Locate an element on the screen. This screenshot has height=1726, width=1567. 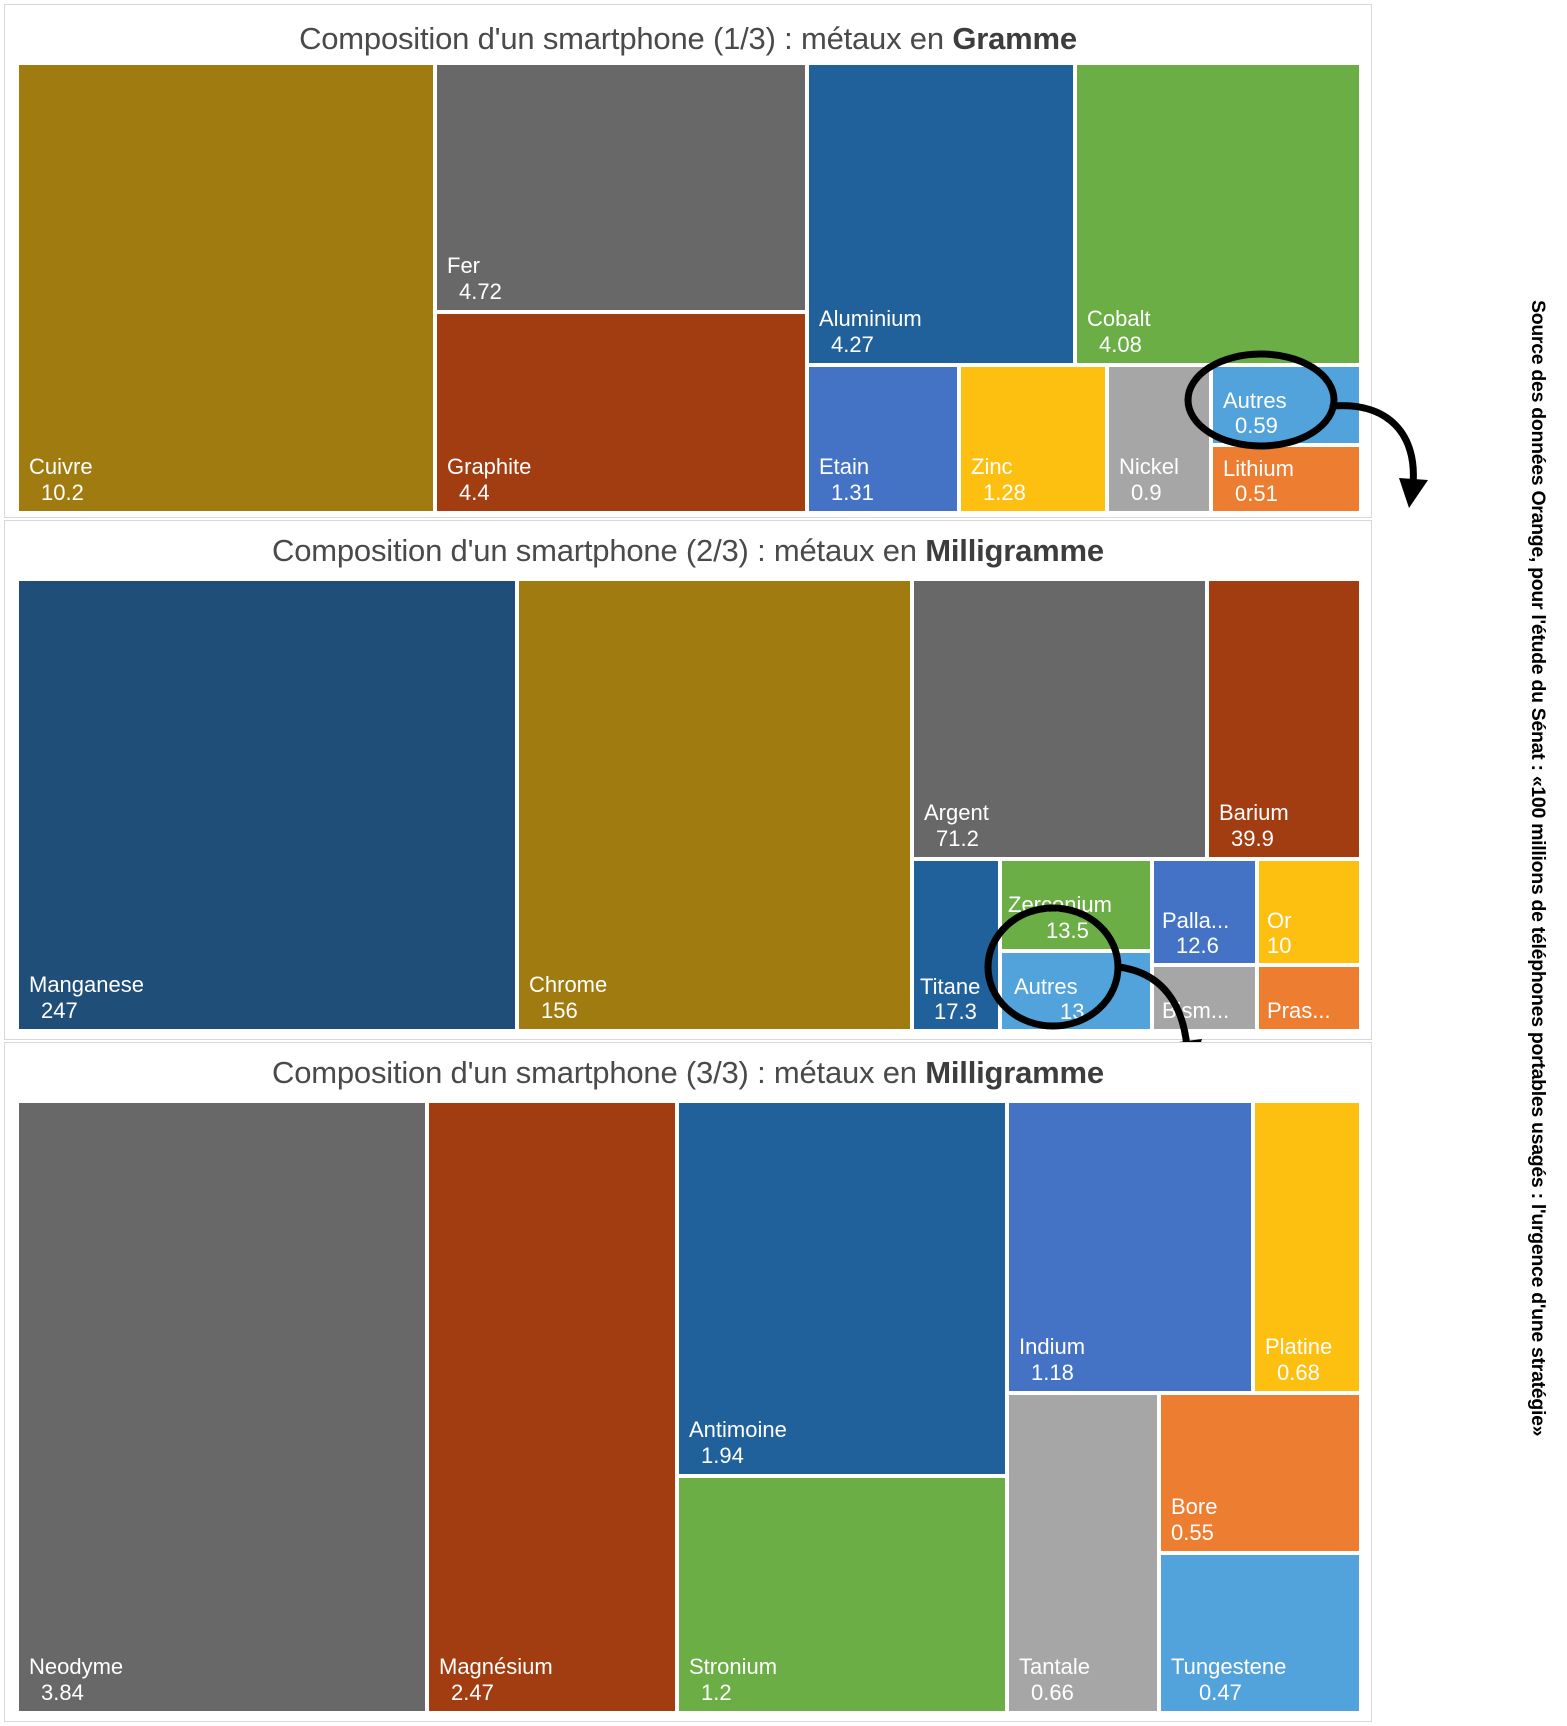
tile-autres: Autres 0.59 is located at coordinates (1286, 405).